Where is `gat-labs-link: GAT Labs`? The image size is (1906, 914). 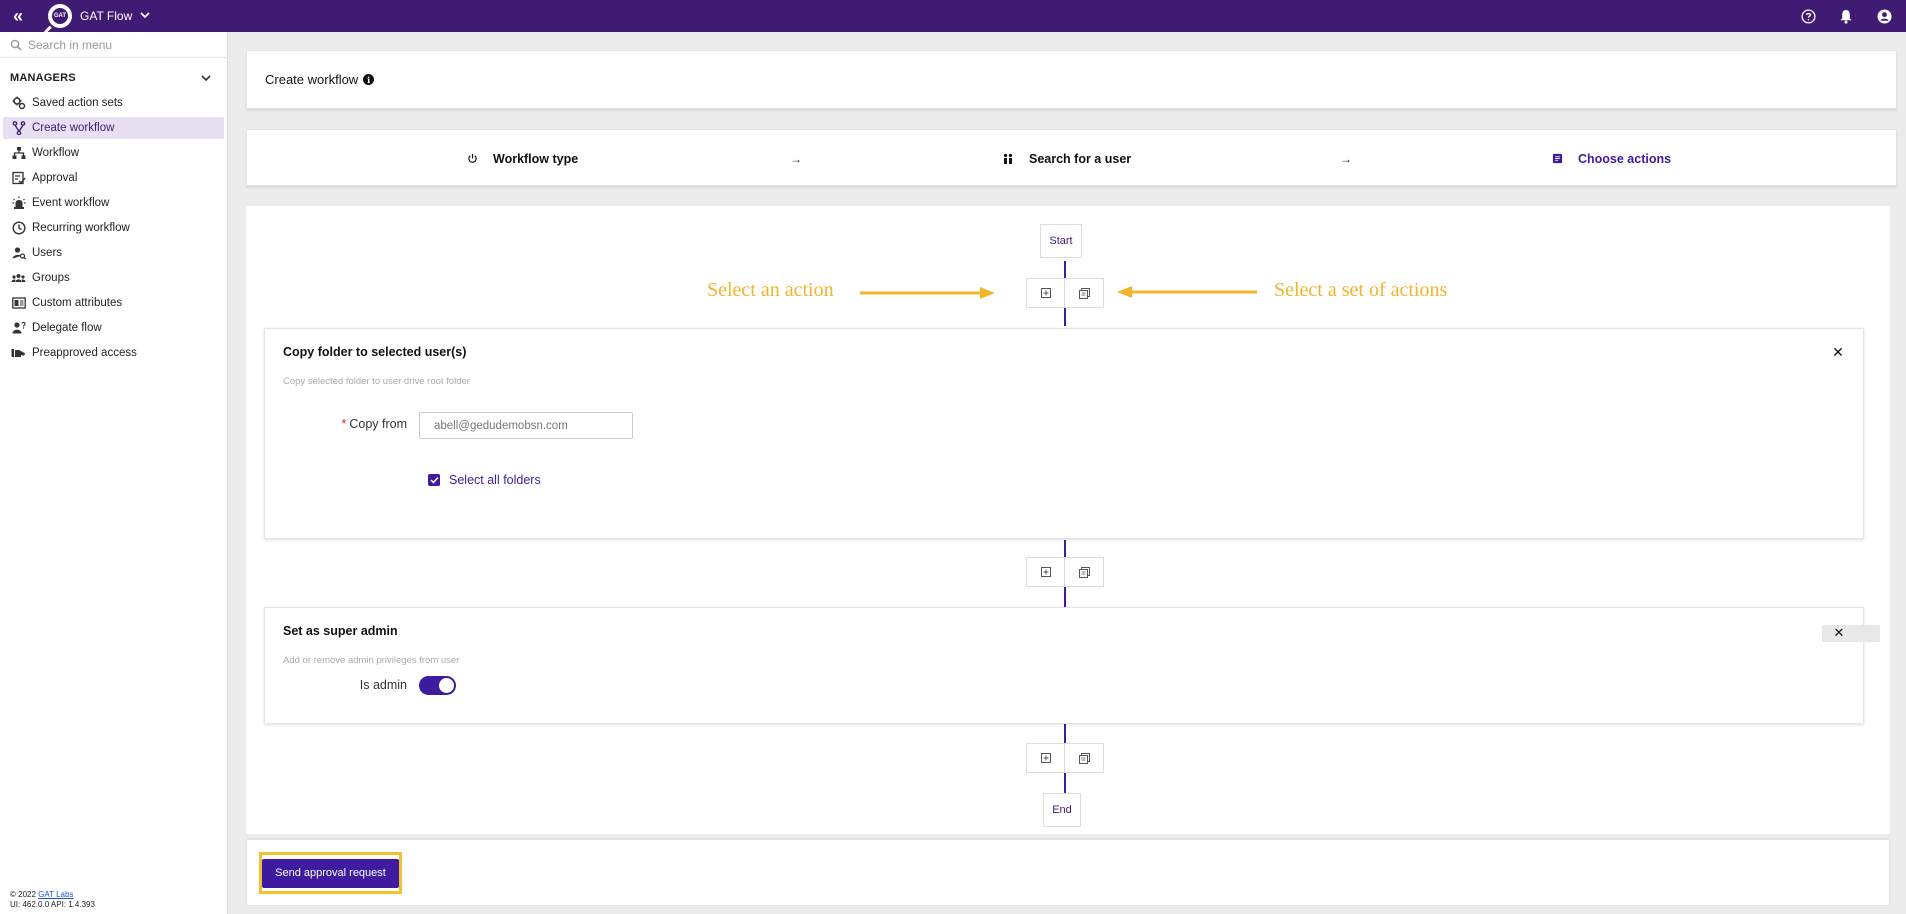
gat-labs-link: GAT Labs is located at coordinates (55, 894).